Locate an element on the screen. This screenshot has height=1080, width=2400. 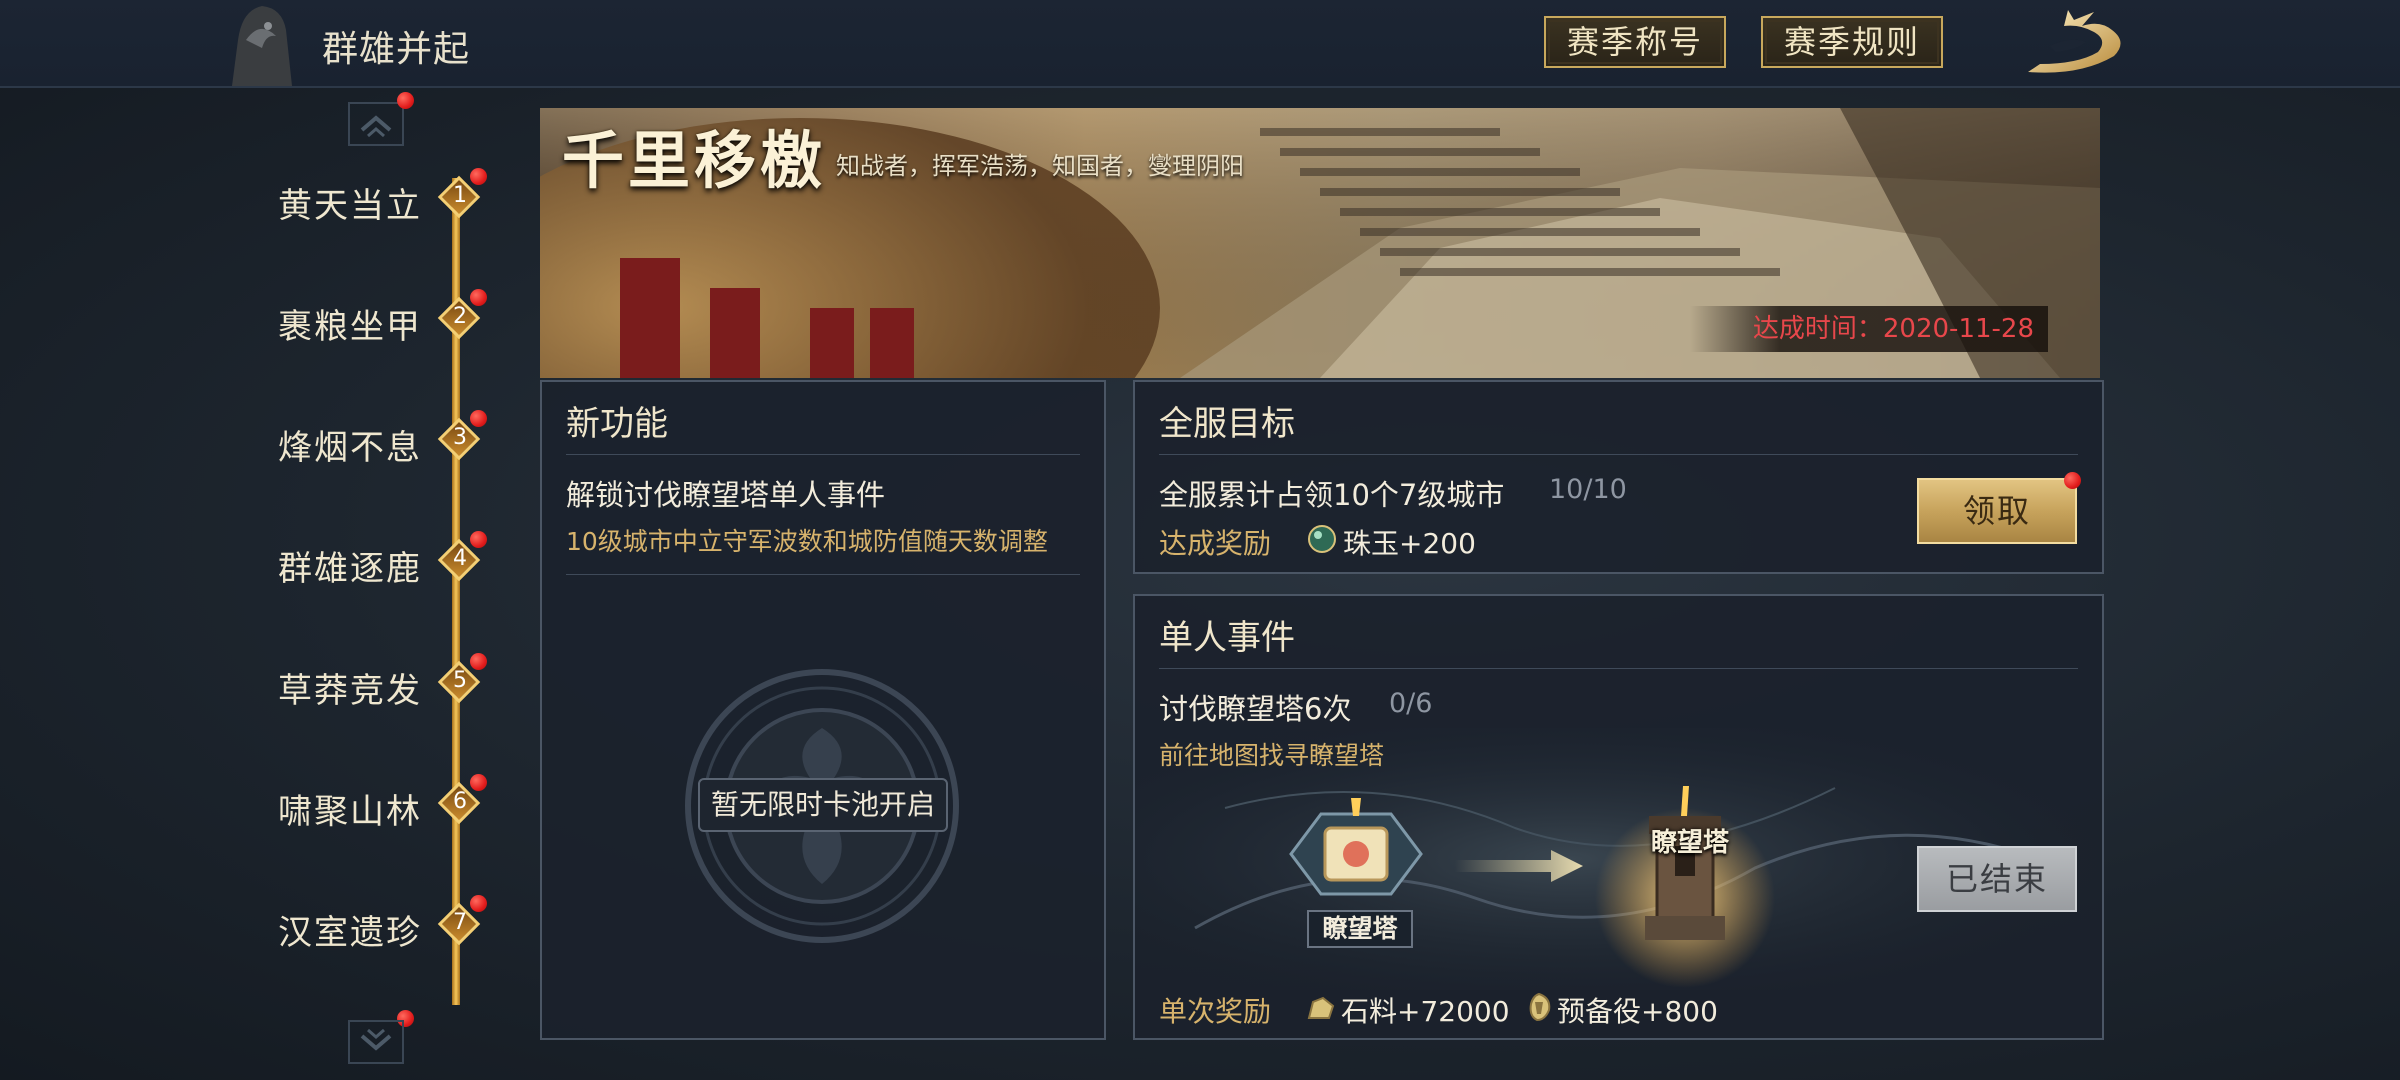
feature-line: 解锁讨伐瞭望塔单人事件 is located at coordinates (726, 495).